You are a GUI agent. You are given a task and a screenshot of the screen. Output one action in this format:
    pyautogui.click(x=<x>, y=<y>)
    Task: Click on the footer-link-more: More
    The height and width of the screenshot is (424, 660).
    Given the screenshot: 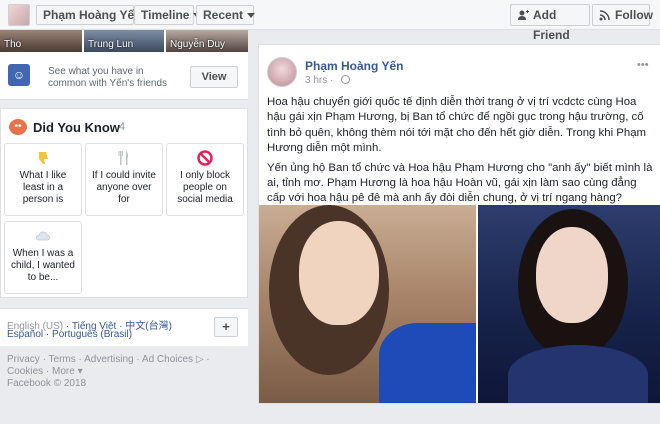 What is the action you would take?
    pyautogui.click(x=63, y=371)
    